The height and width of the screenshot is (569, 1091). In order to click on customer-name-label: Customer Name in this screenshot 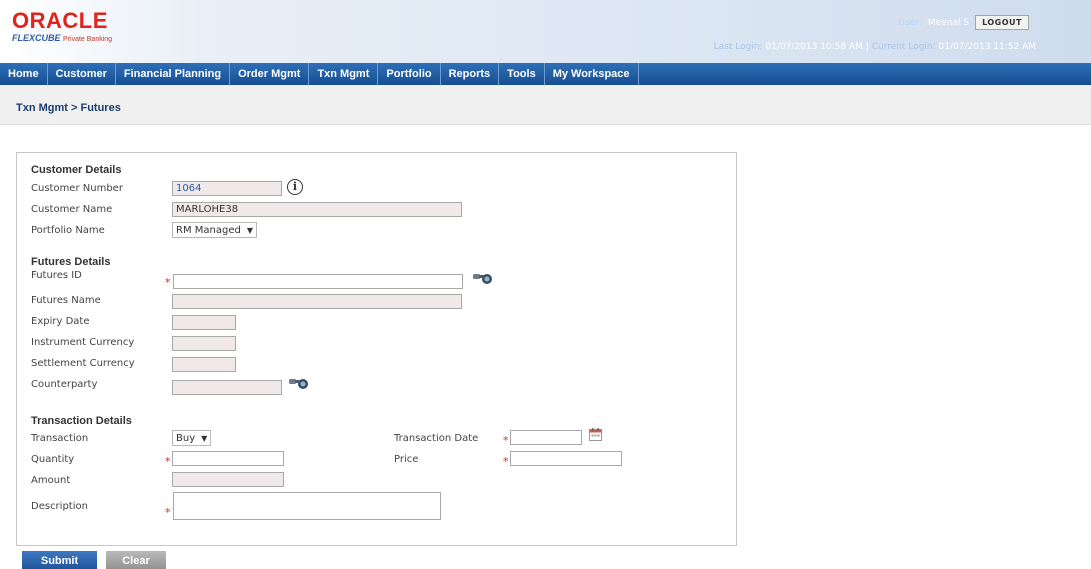, I will do `click(72, 209)`.